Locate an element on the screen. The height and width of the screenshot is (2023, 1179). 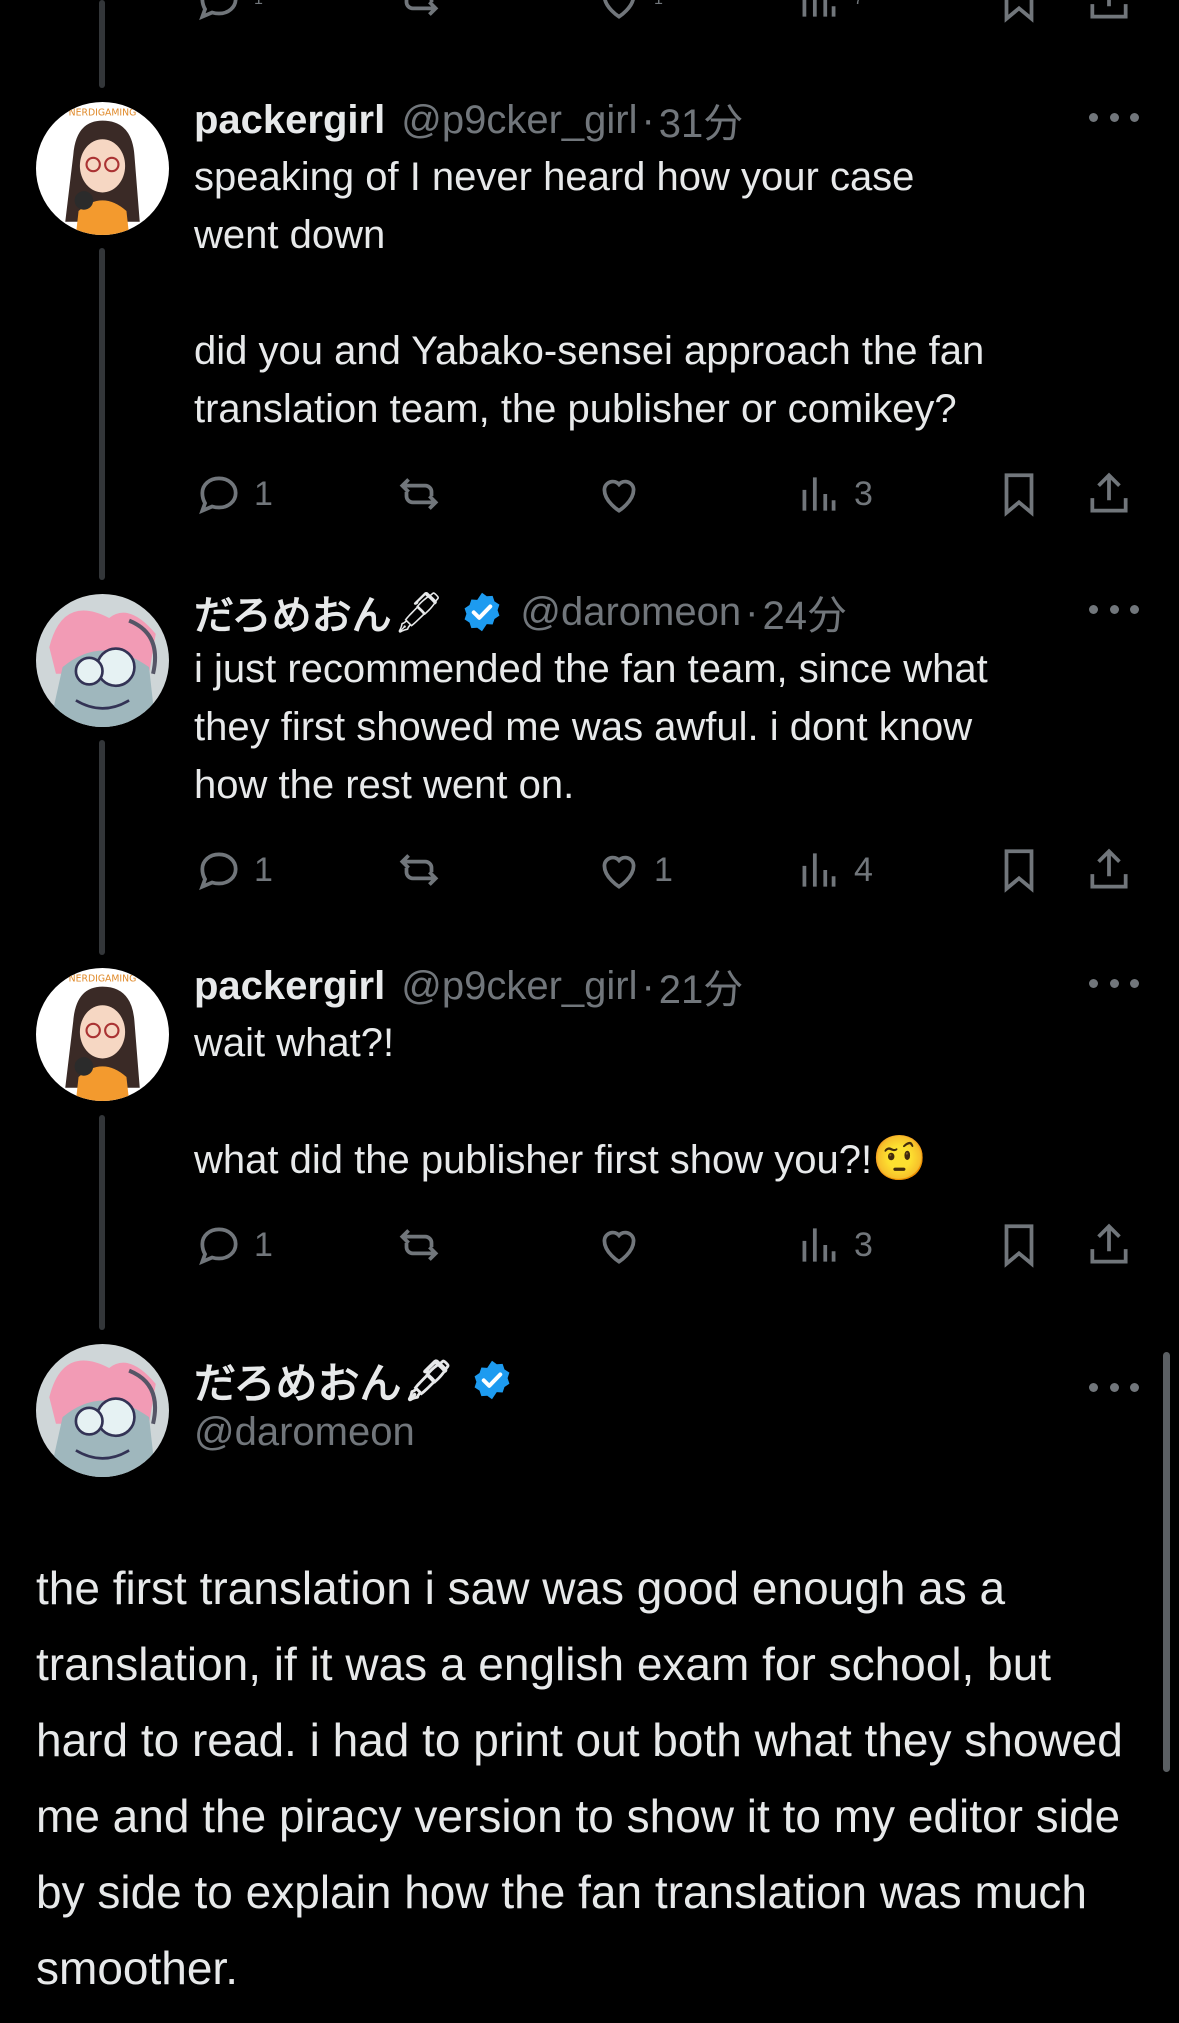
scrollbar is located at coordinates (1166, 1562).